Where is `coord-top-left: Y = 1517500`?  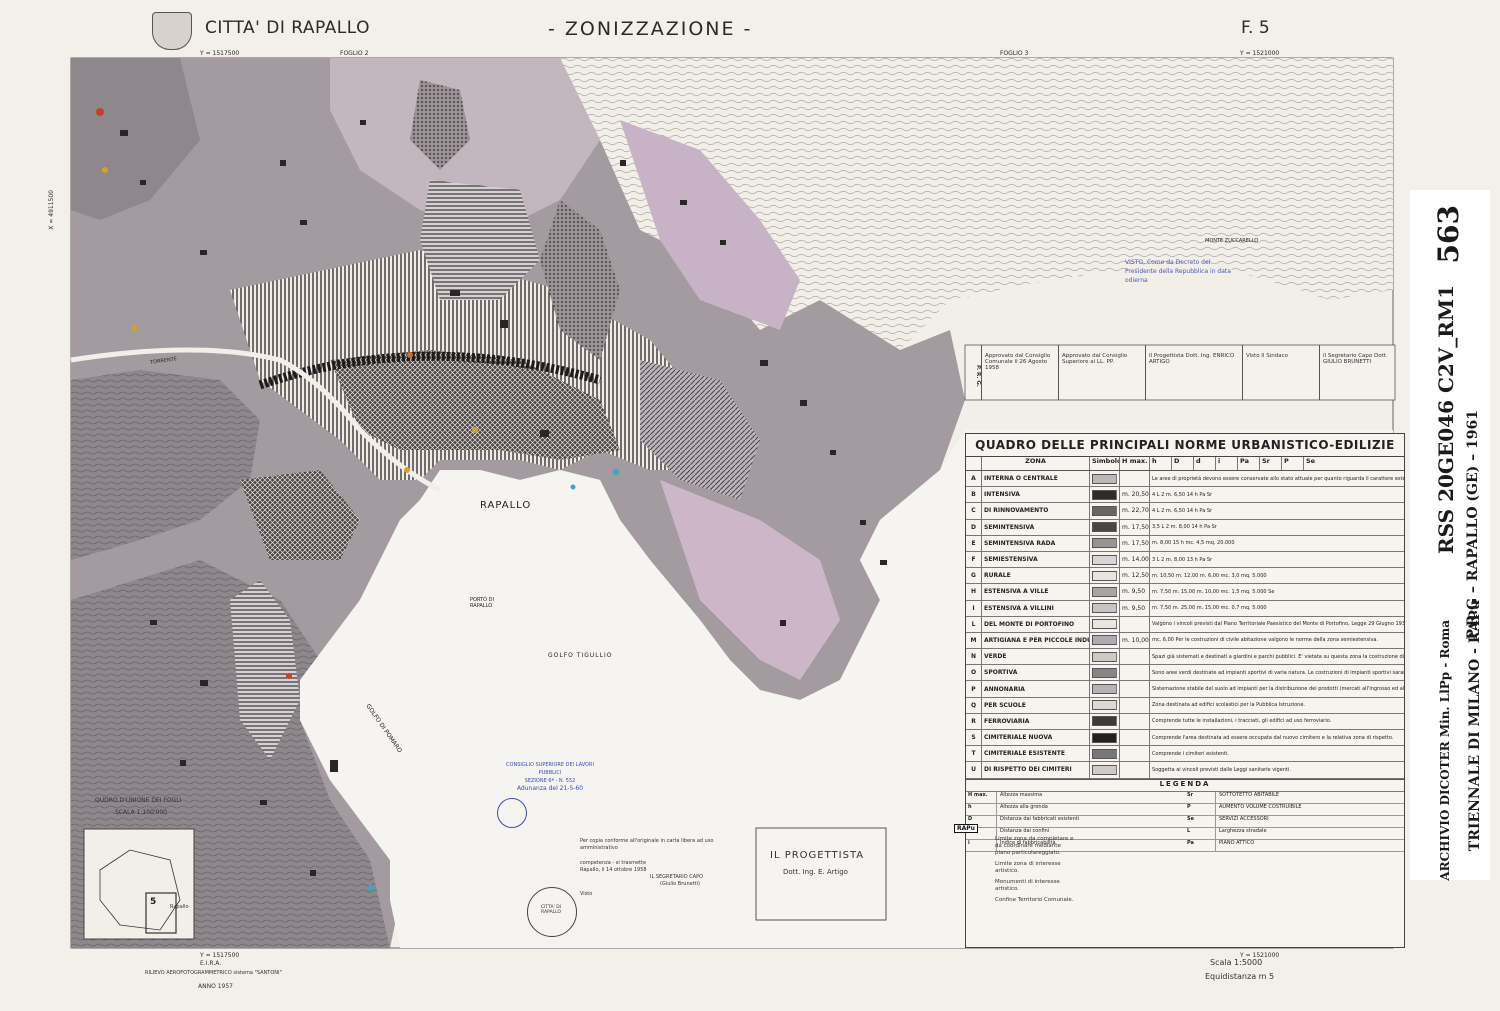 coord-top-left: Y = 1517500 is located at coordinates (220, 53).